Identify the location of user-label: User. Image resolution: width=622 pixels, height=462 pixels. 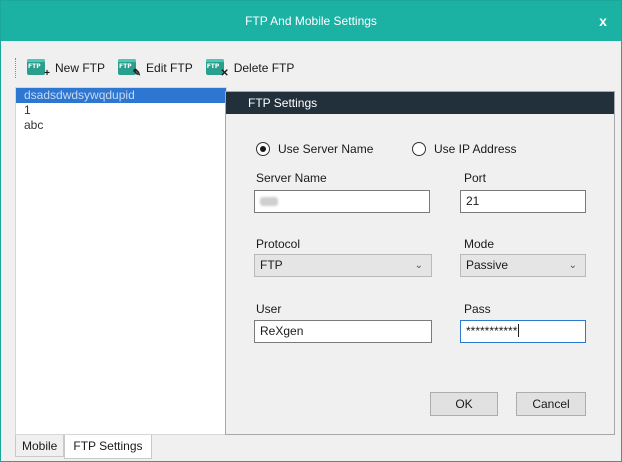
(269, 309).